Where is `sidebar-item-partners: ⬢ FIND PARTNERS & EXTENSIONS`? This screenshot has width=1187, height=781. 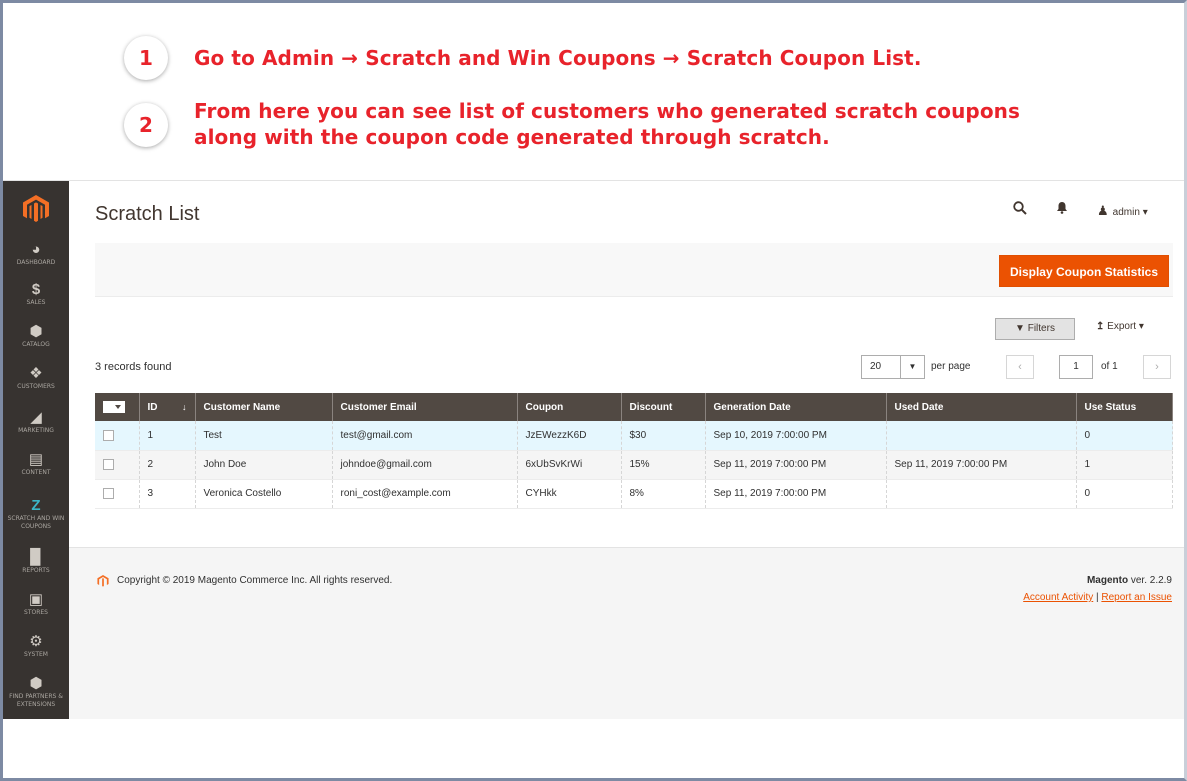
sidebar-item-partners: ⬢ FIND PARTNERS & EXTENSIONS is located at coordinates (36, 692).